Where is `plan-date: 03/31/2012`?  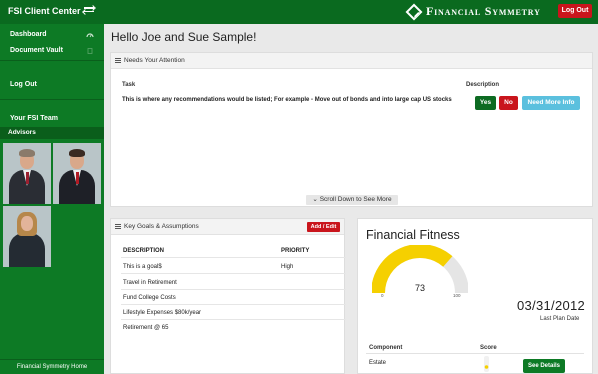
plan-date: 03/31/2012 is located at coordinates (551, 305).